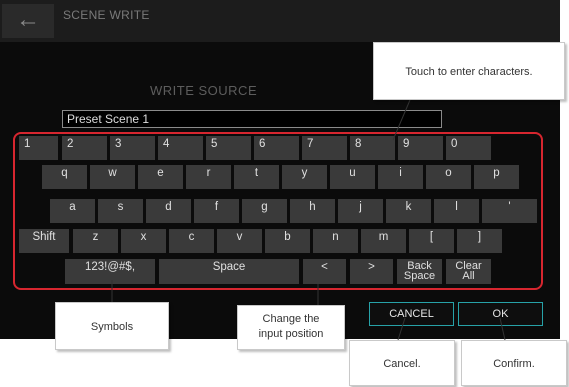  I want to click on touch-callout: Touch to enter characters., so click(469, 71).